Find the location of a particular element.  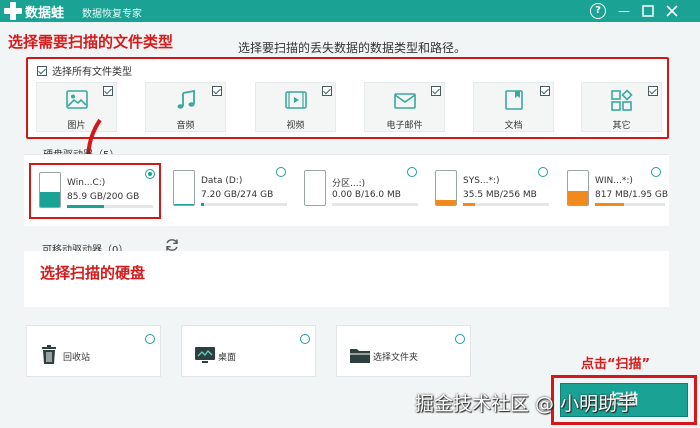

disk-card-d: Data (D:) 7.20 GB/274 GB is located at coordinates (227, 191).